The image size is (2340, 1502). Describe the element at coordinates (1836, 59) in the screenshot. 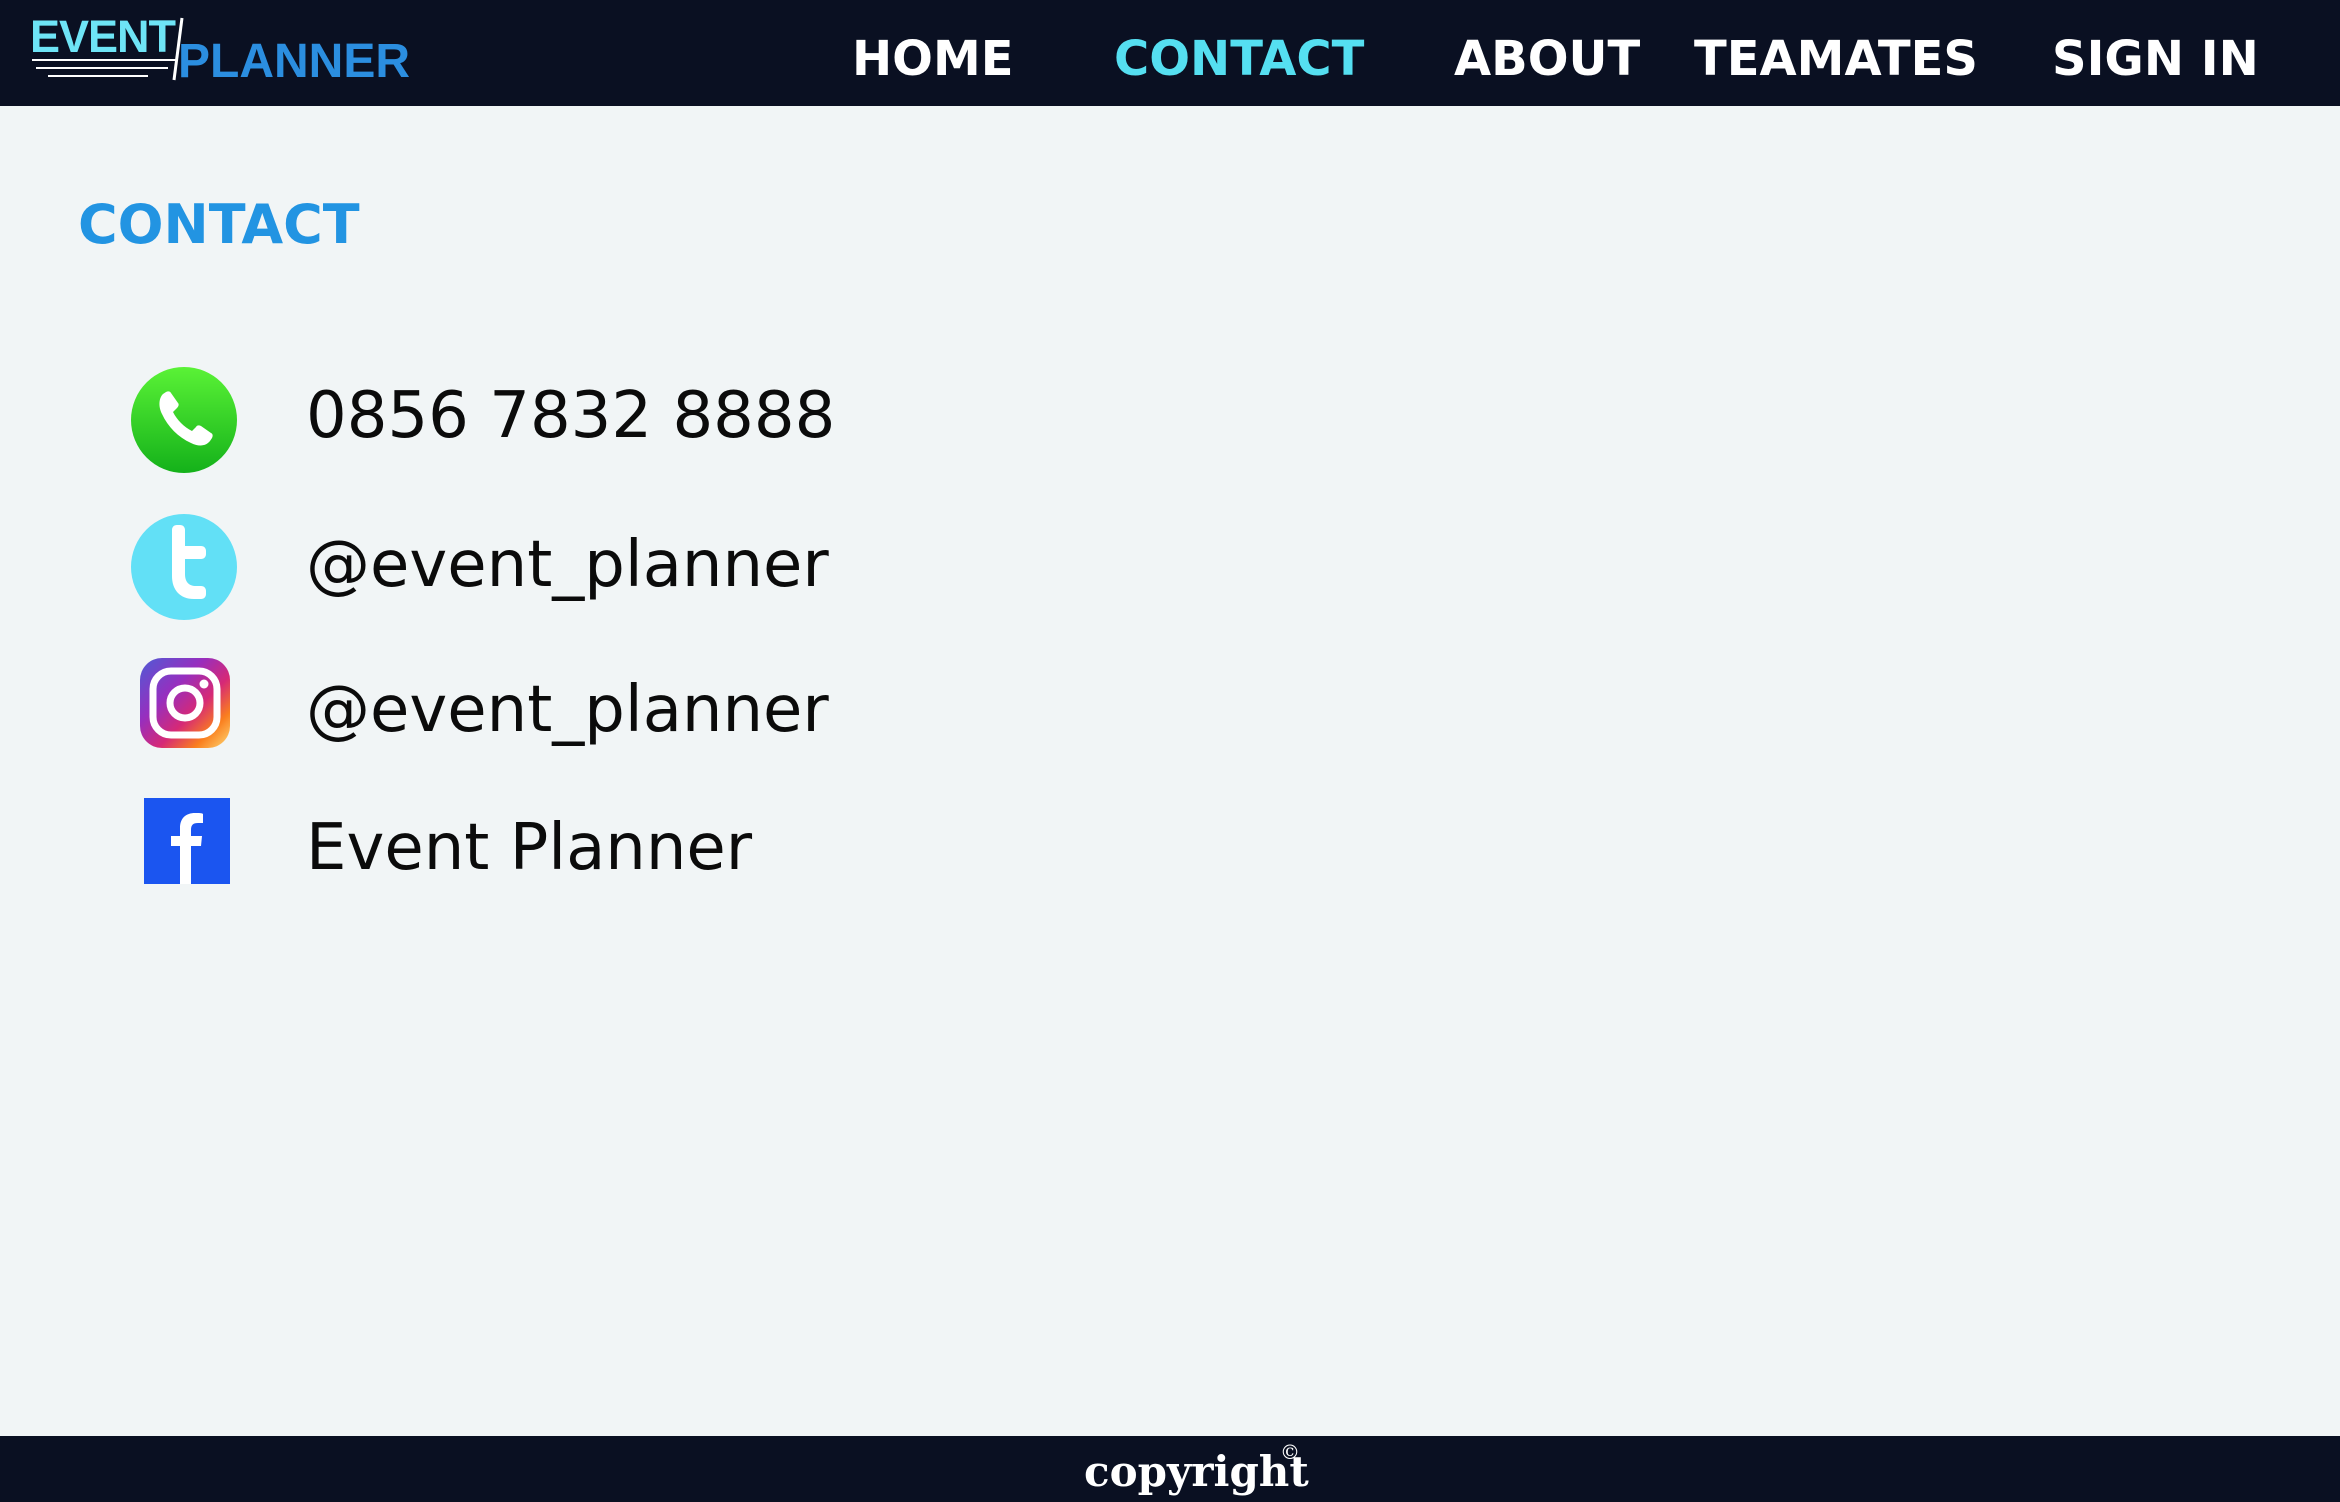

I see `nav-teamates: TEAMATES` at that location.